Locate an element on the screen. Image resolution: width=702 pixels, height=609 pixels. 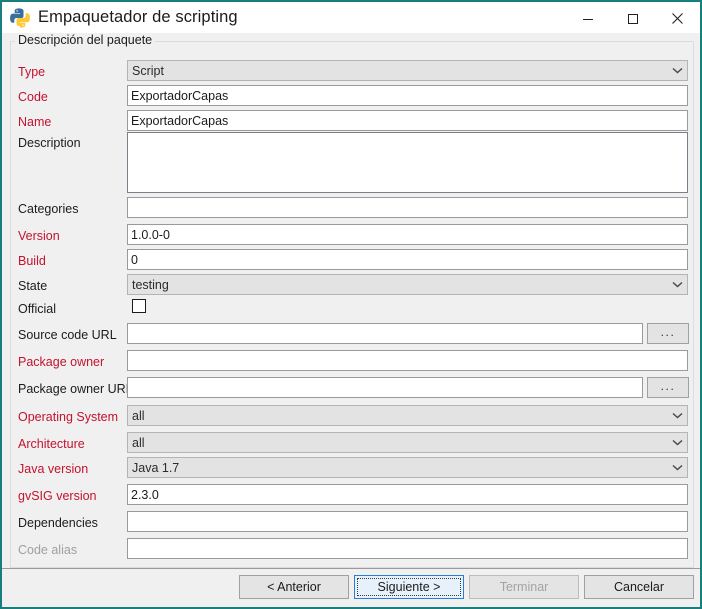
gvsig-version-input is located at coordinates (407, 494).